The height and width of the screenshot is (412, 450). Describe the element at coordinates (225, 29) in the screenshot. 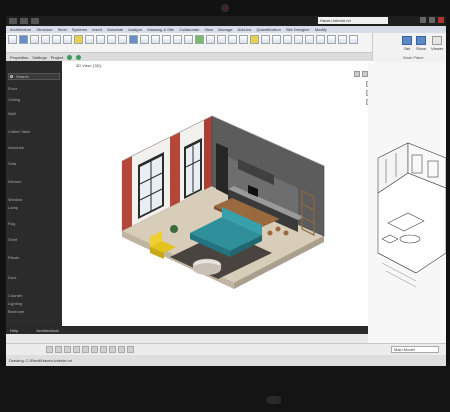

I see `ribbon-tab: Manage` at that location.